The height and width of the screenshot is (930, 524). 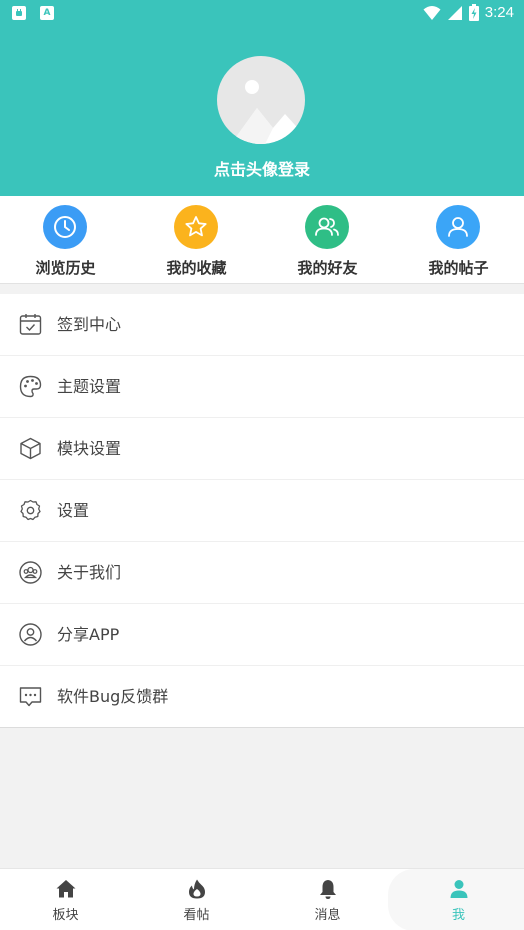 I want to click on user-circle-icon, so click(x=30, y=634).